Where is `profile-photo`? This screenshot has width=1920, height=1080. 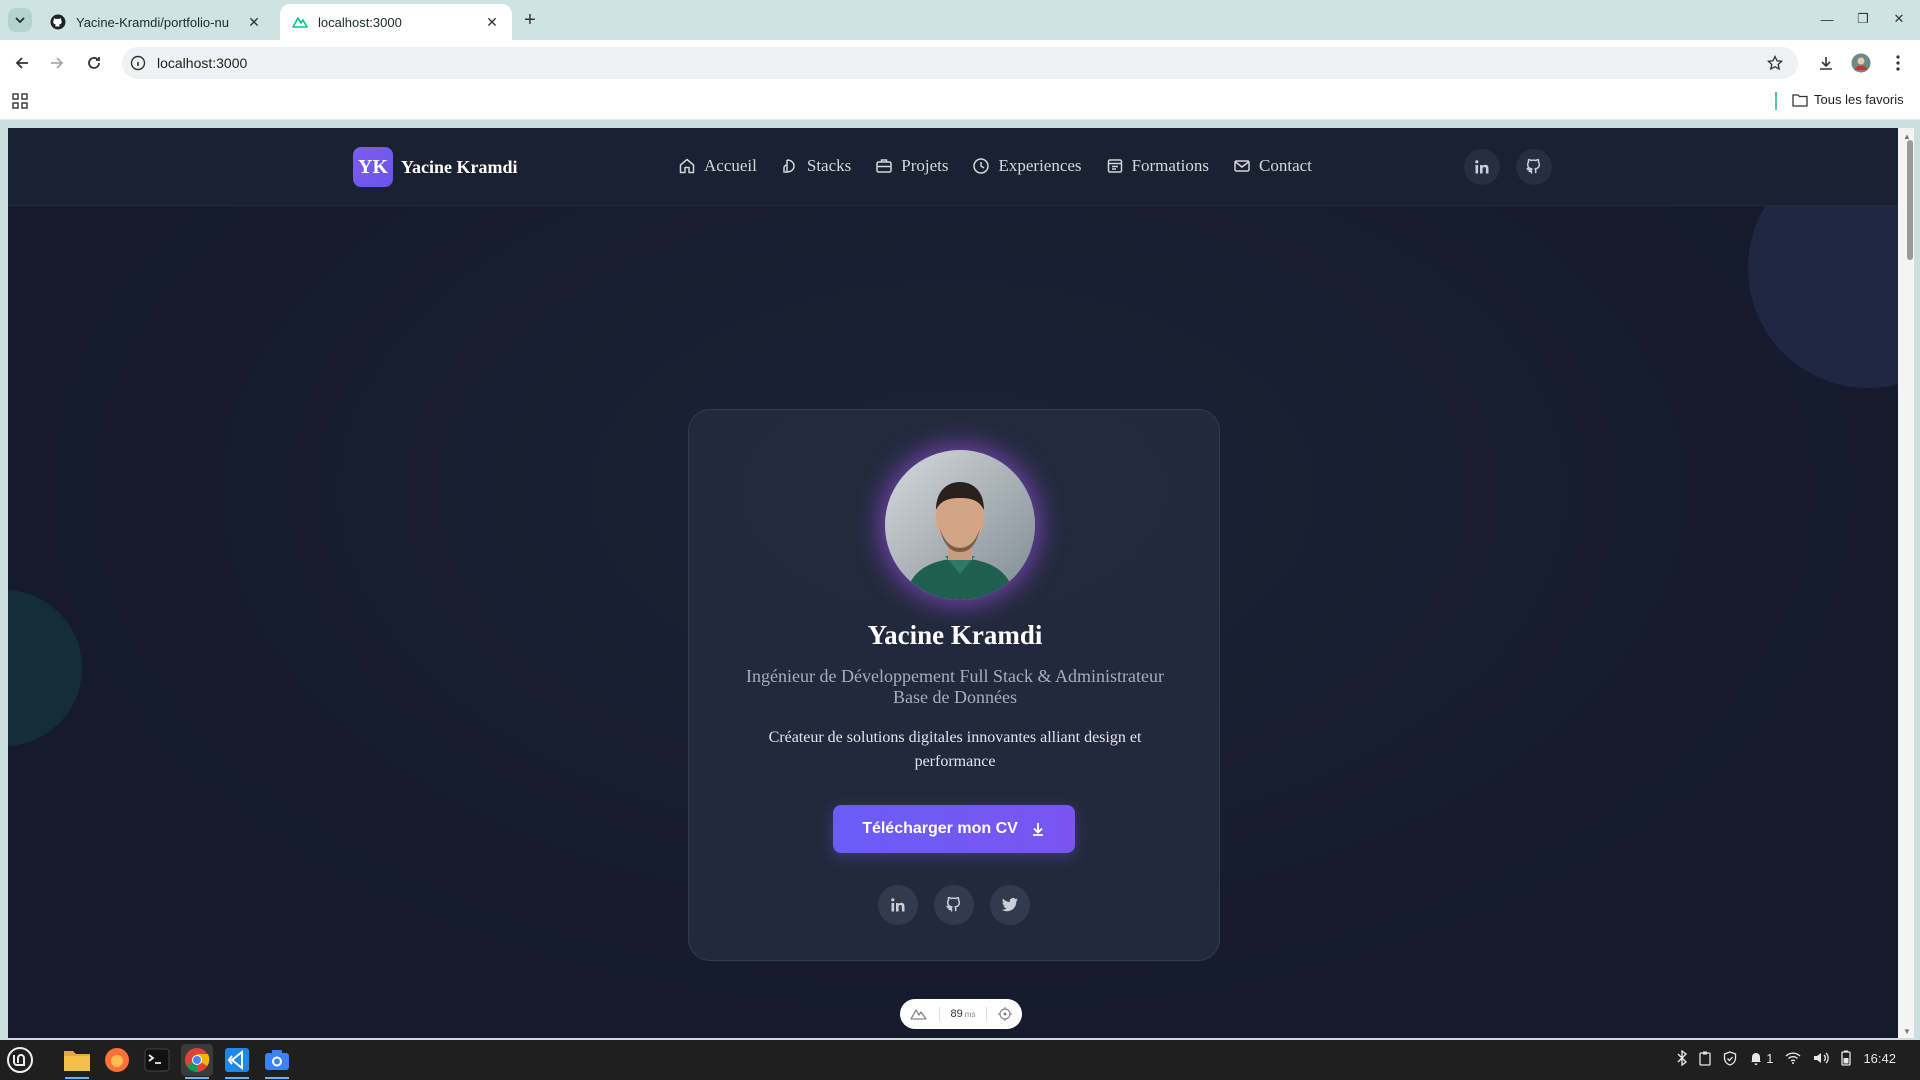
profile-photo is located at coordinates (960, 525).